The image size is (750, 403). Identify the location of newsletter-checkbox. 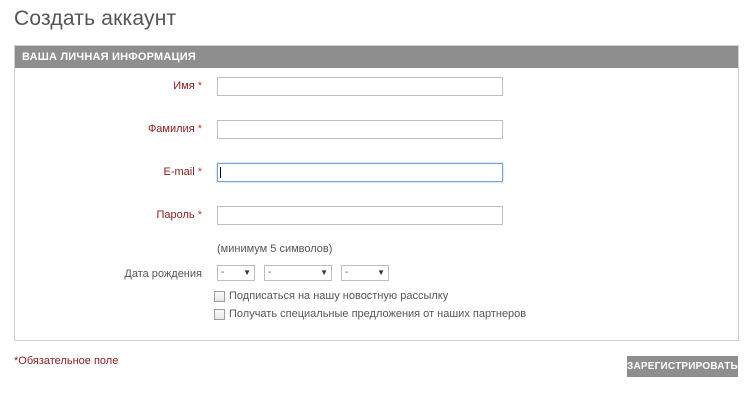
(219, 296).